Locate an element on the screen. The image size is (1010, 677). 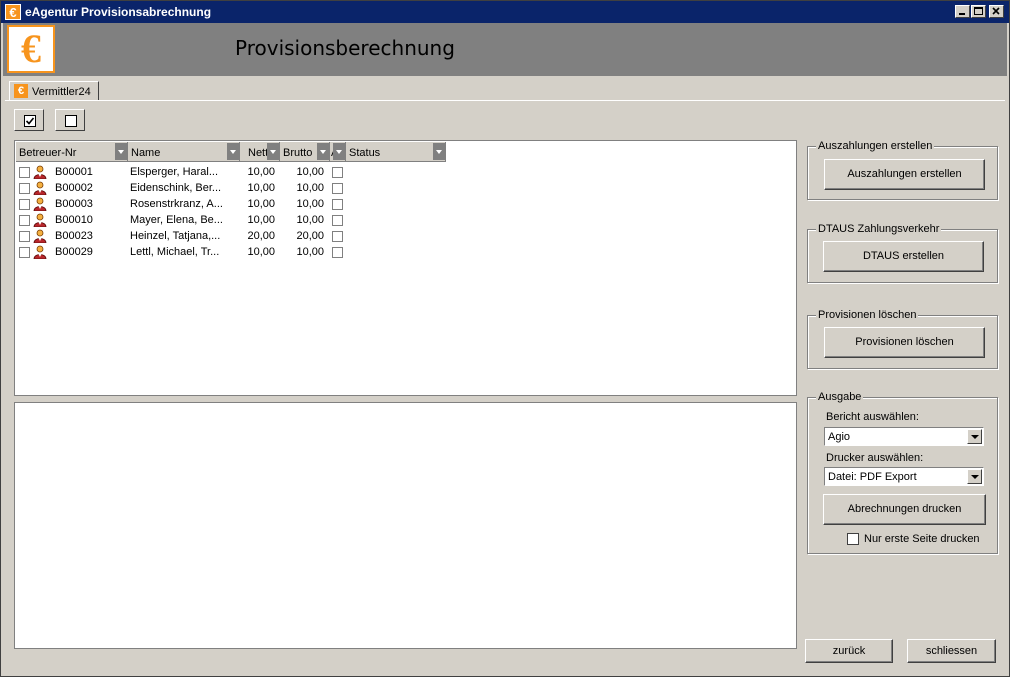
back-button: zurück is located at coordinates (849, 651).